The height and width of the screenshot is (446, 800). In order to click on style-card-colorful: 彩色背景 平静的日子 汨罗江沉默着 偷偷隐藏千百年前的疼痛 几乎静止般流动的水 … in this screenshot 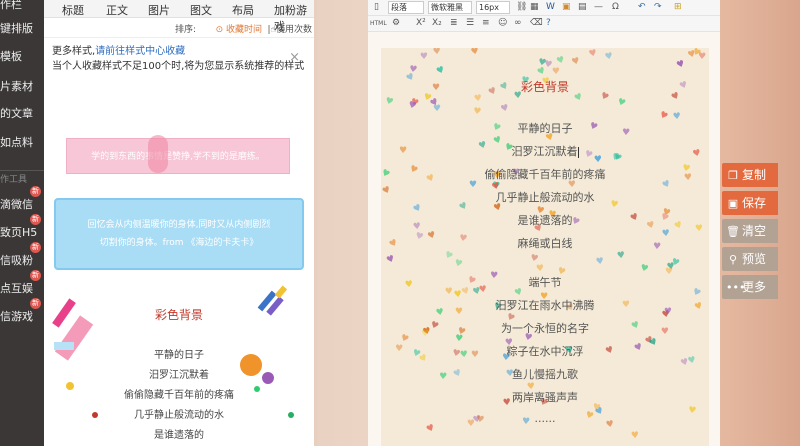, I will do `click(178, 364)`.